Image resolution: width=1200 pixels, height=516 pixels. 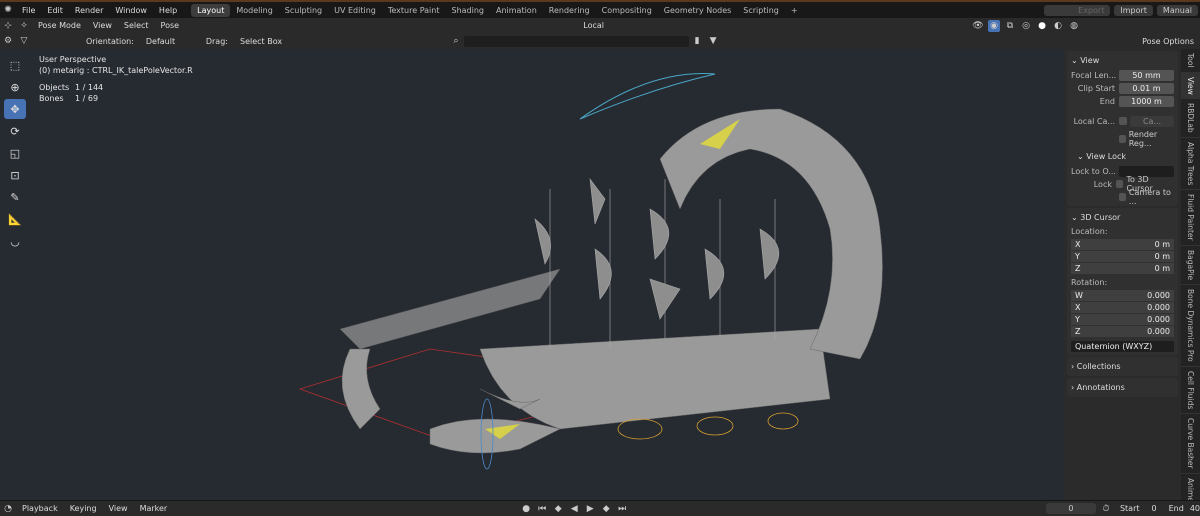 I want to click on cursor-rotation-x-field: X 0.000, so click(x=1122, y=307).